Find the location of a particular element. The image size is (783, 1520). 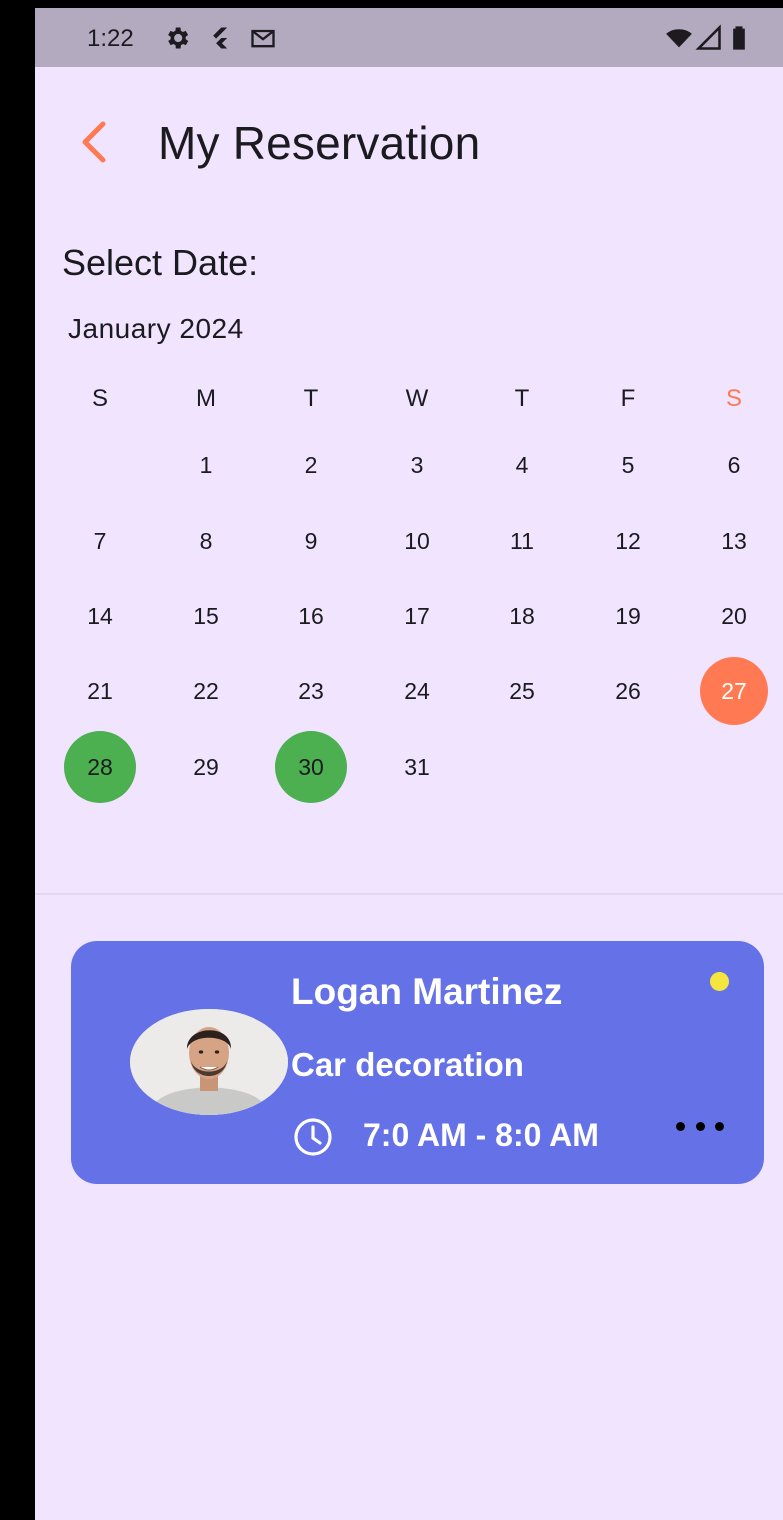

avatar is located at coordinates (209, 1062).